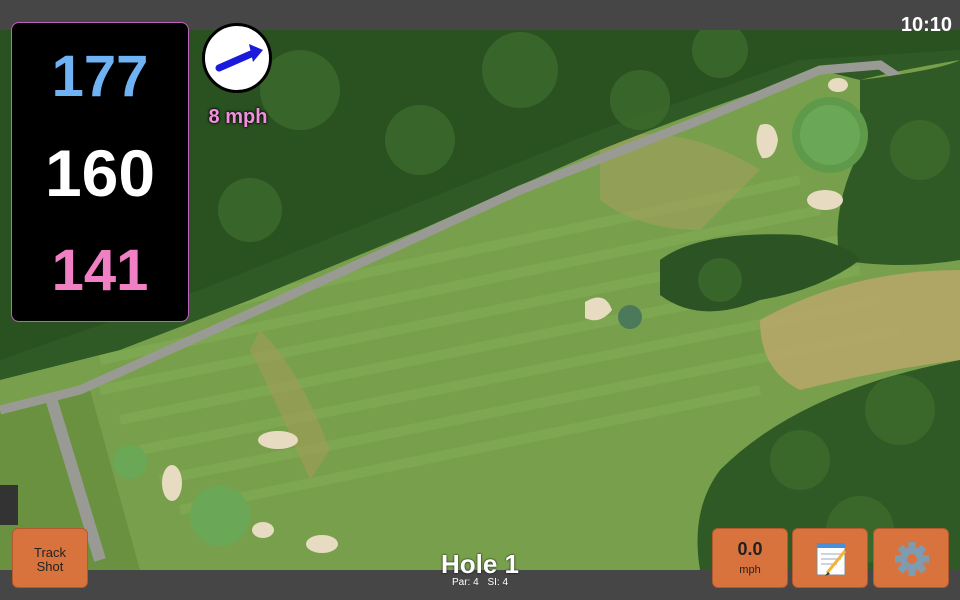 Image resolution: width=960 pixels, height=600 pixels. I want to click on hole-par: Par: 4, so click(465, 582).